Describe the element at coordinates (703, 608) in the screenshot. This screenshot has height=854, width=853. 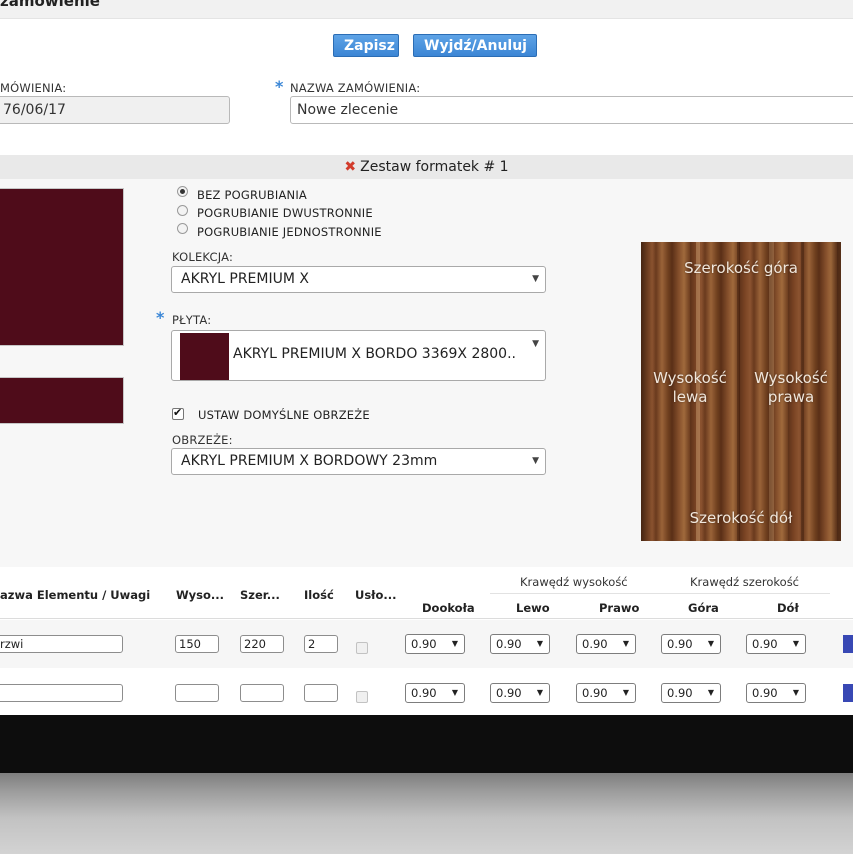
I see `col-top: Góra` at that location.